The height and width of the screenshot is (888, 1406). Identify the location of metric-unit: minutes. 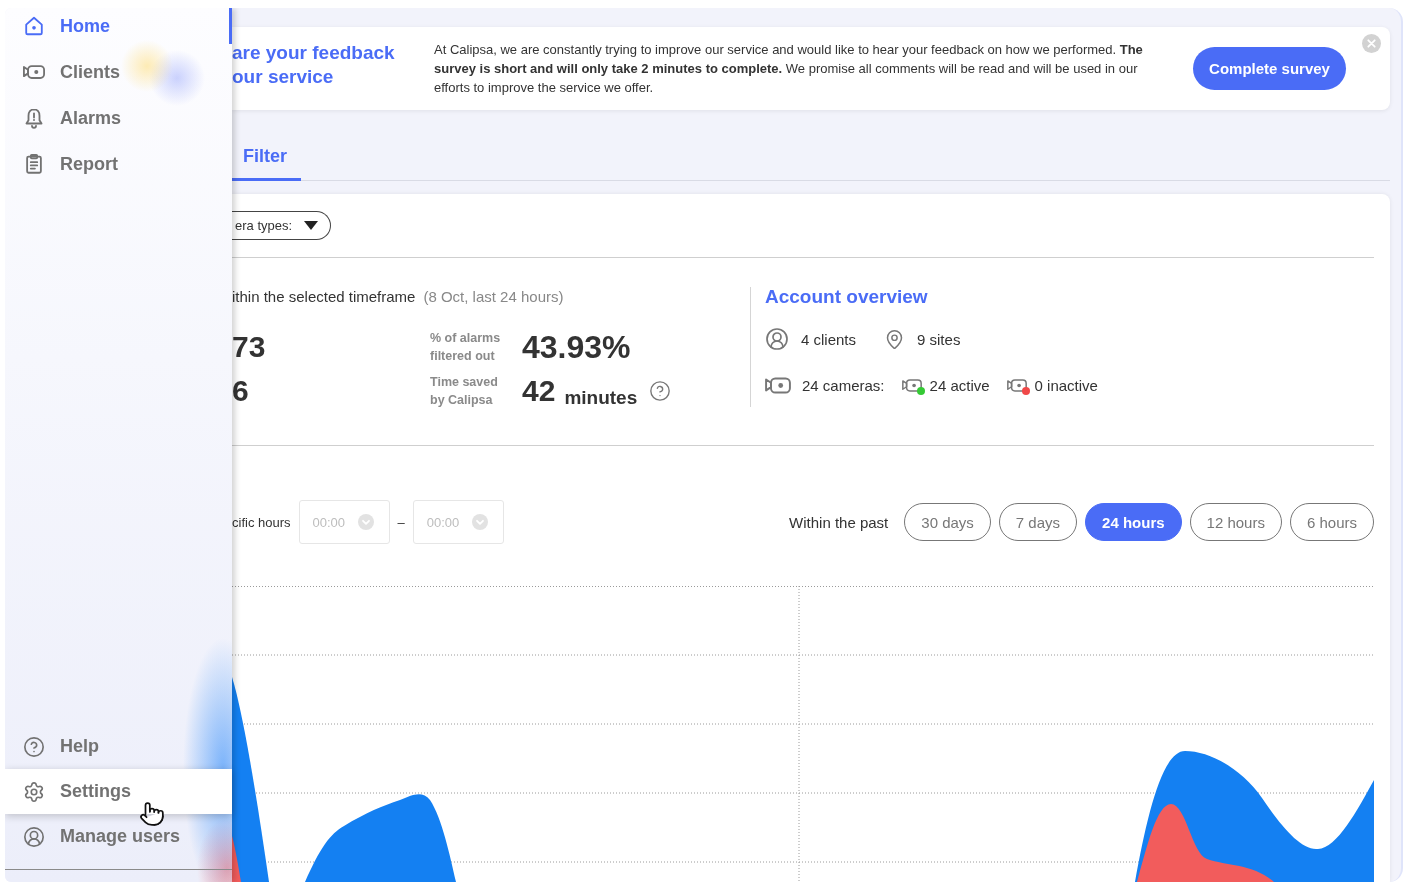
(601, 398).